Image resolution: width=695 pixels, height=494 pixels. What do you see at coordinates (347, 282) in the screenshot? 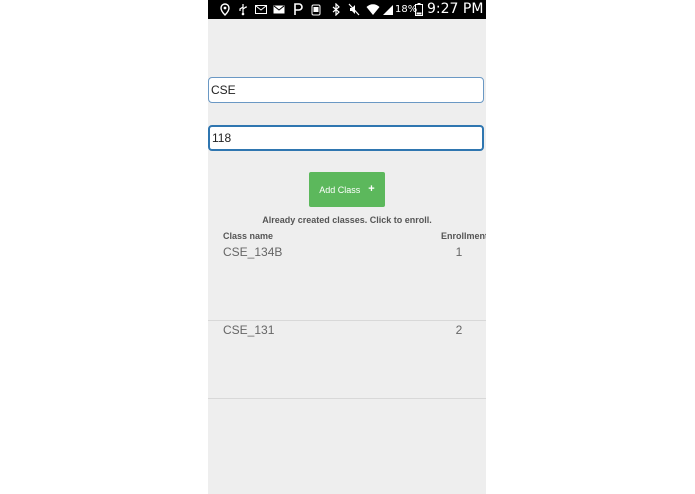
I see `class-row: CSE_134B 1` at bounding box center [347, 282].